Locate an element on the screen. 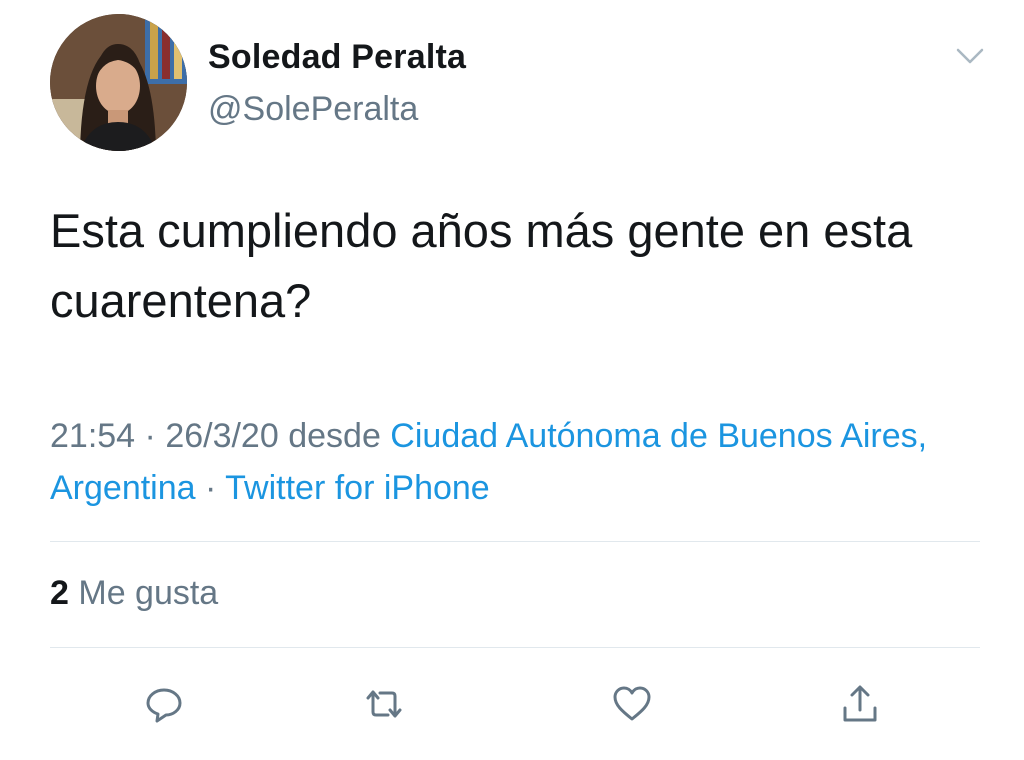  heart-icon is located at coordinates (632, 703).